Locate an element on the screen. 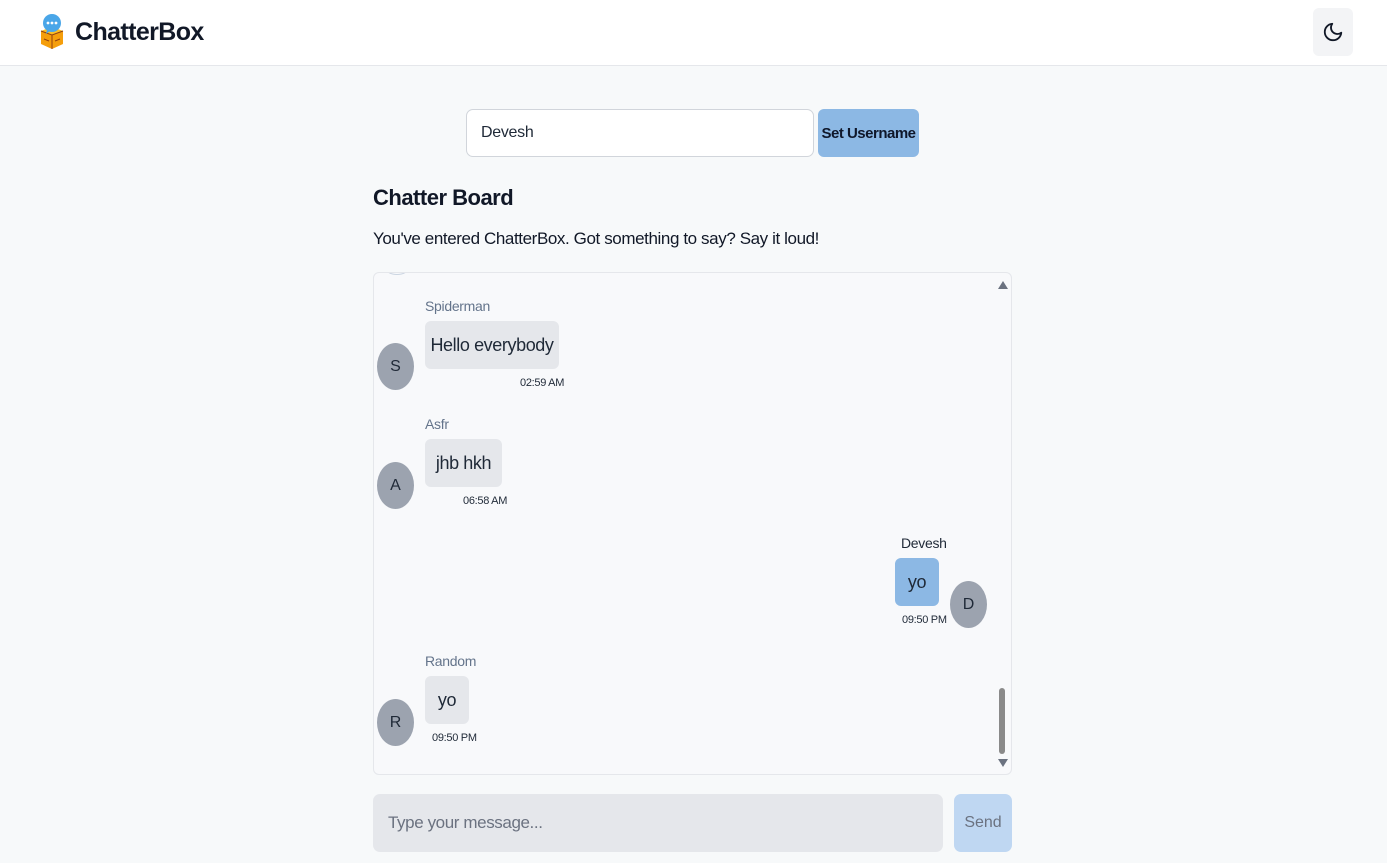 This screenshot has height=863, width=1387. scroll-up-arrow-icon is located at coordinates (1003, 285).